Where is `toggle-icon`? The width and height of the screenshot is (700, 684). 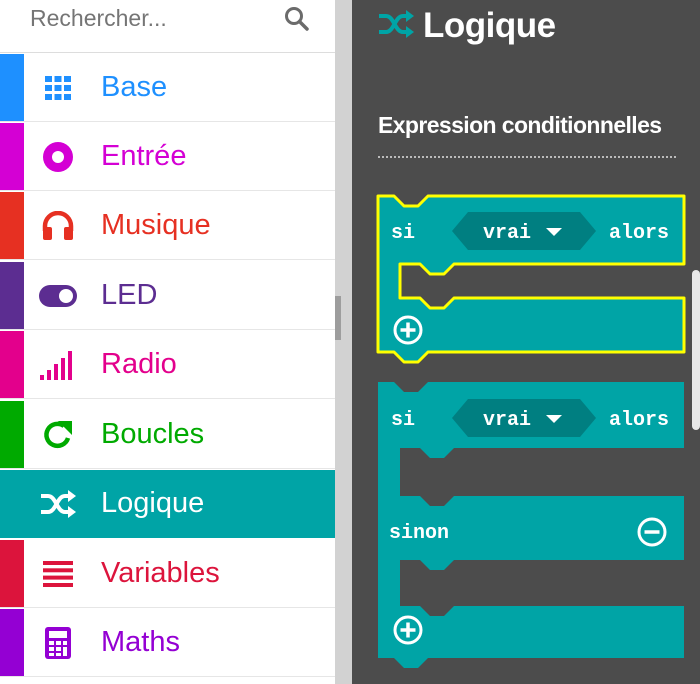 toggle-icon is located at coordinates (58, 296).